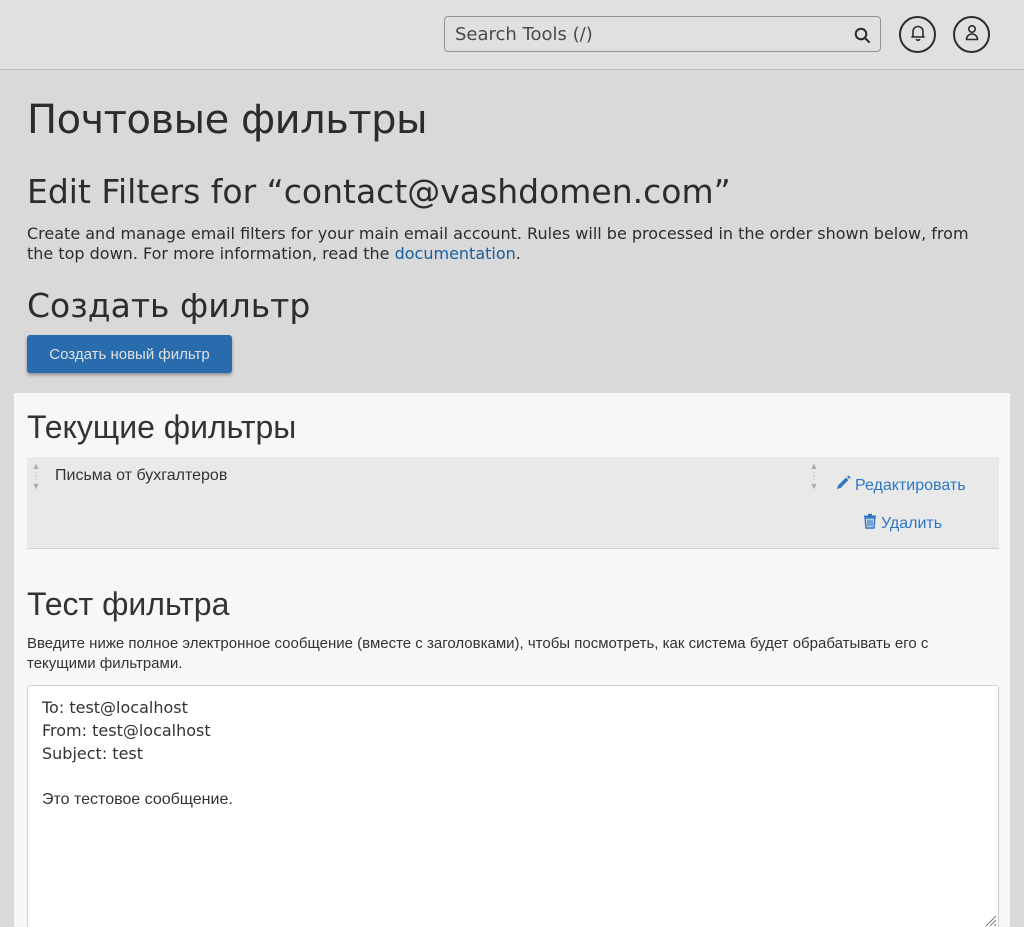 The height and width of the screenshot is (927, 1024). I want to click on trash-icon, so click(872, 523).